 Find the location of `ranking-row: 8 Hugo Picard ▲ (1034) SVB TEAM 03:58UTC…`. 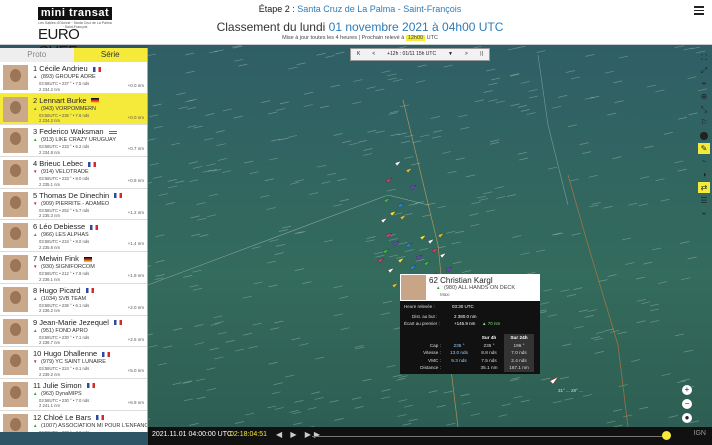

ranking-row: 8 Hugo Picard ▲ (1034) SVB TEAM 03:58UTC… is located at coordinates (73, 299).